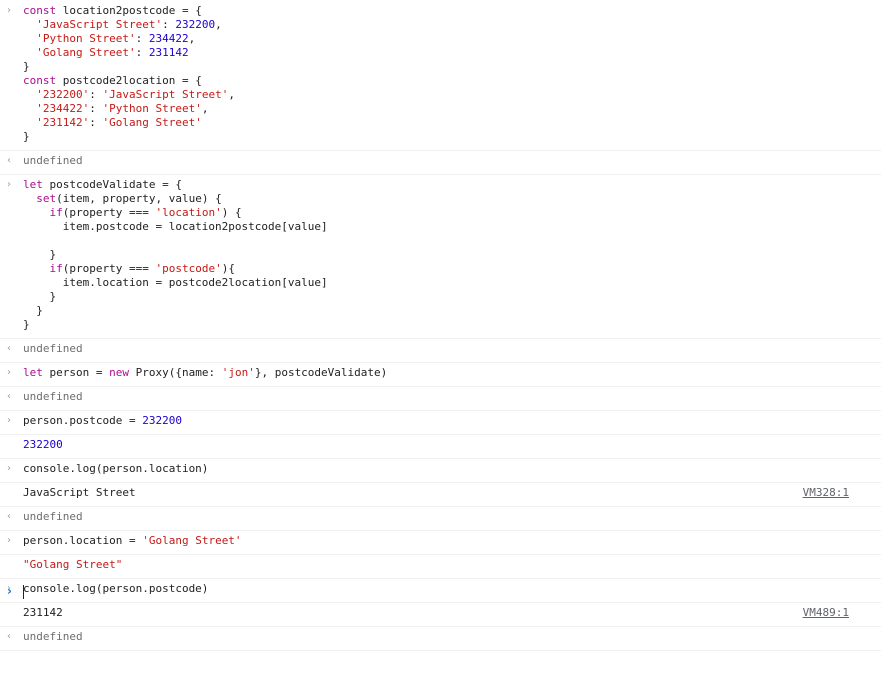  Describe the element at coordinates (112, 81) in the screenshot. I see `code-line: const postcode2location = {` at that location.